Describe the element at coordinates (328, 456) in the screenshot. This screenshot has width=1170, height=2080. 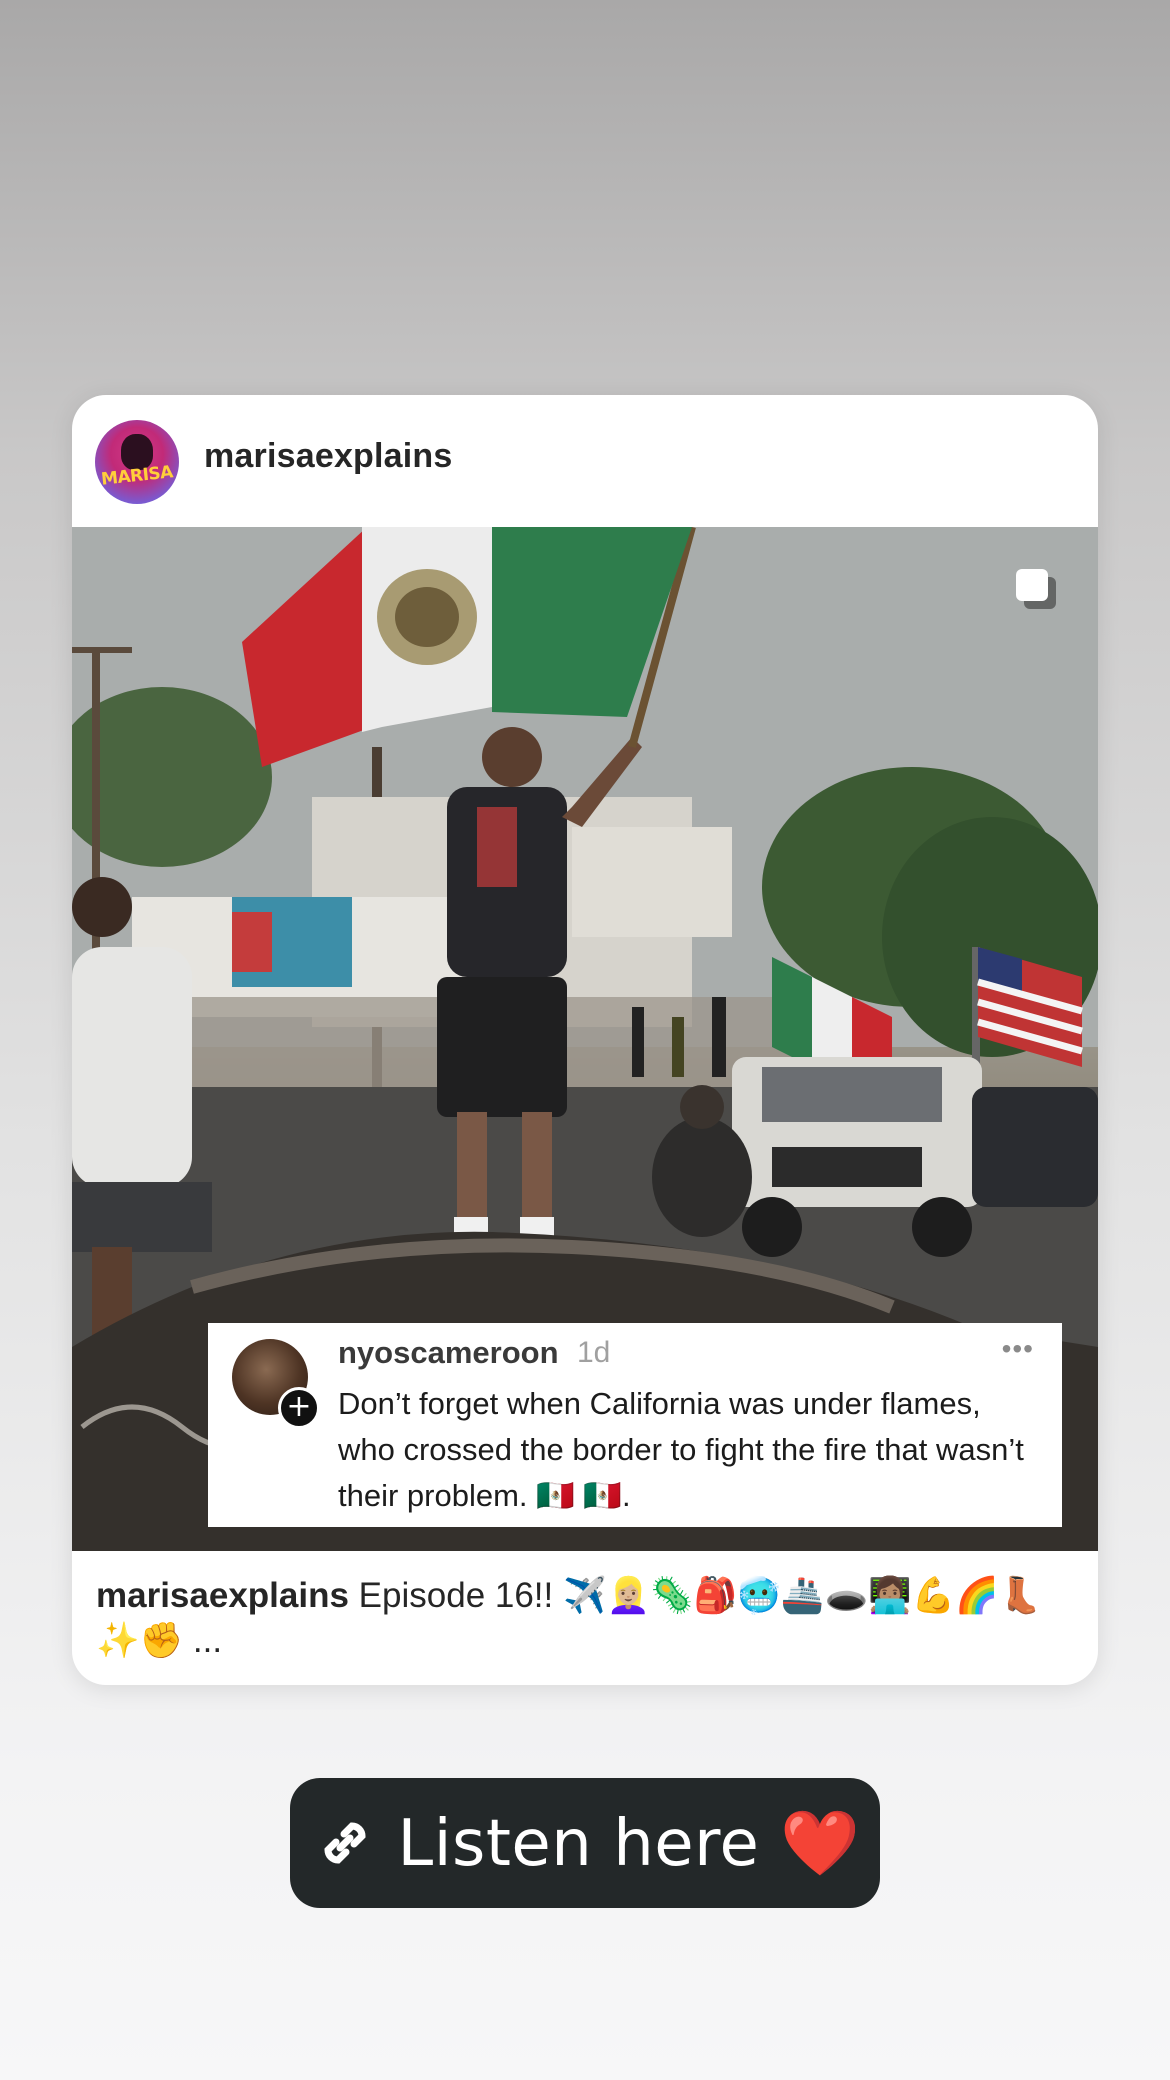
I see `author-username: marisaexplains` at that location.